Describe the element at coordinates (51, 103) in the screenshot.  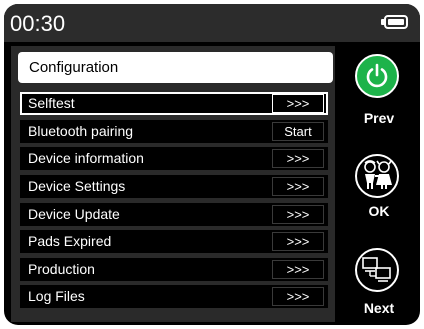
I see `row-label: Selftest` at that location.